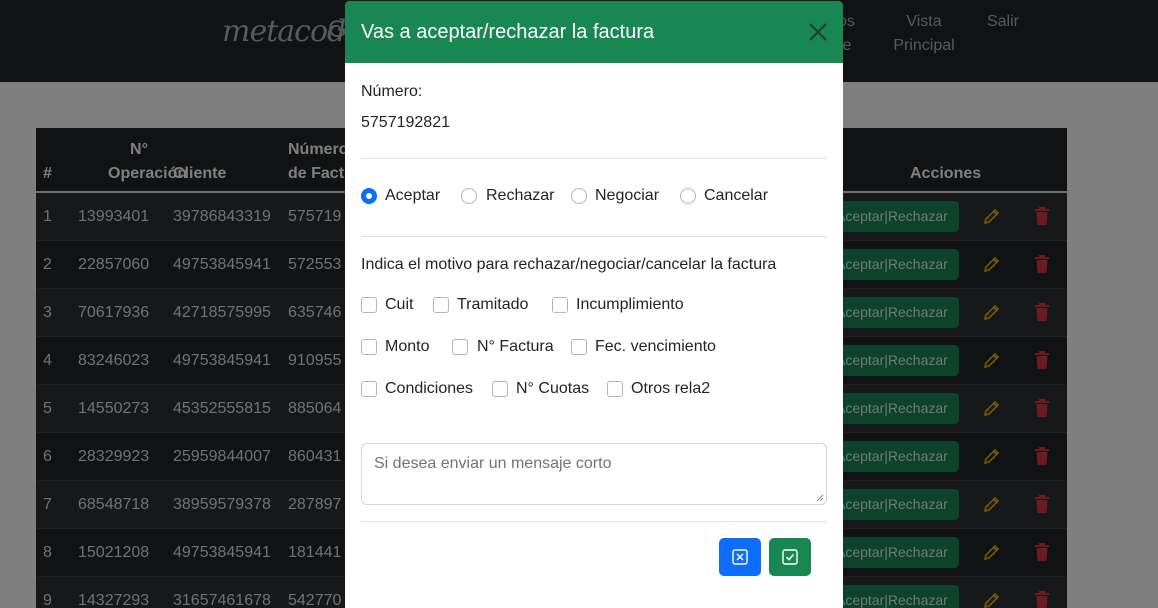 The height and width of the screenshot is (608, 1158). I want to click on cancel-button, so click(740, 557).